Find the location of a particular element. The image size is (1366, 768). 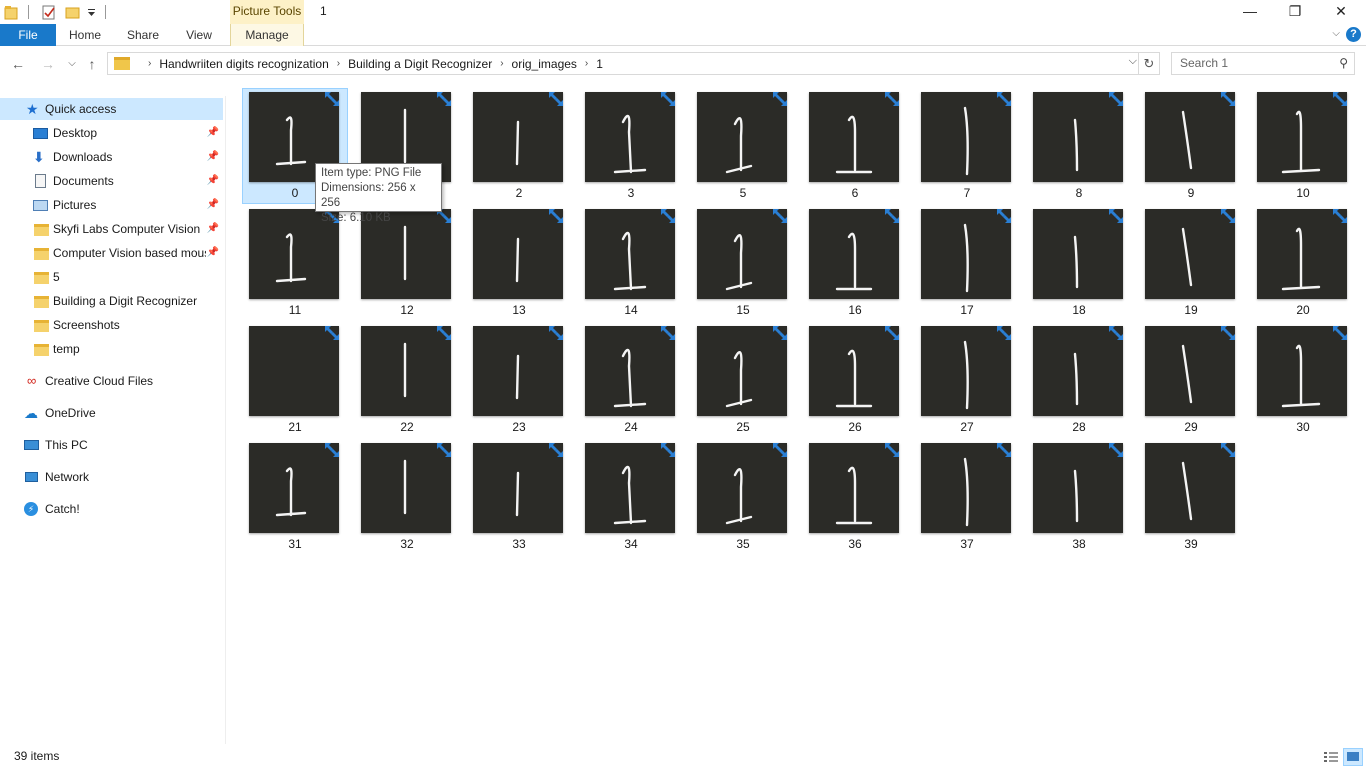

file-tile: 31 is located at coordinates (294, 496).